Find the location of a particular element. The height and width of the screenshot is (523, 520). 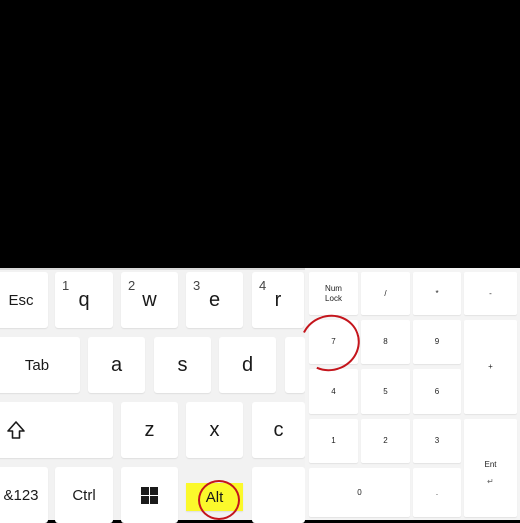

key-z: z is located at coordinates (149, 430).